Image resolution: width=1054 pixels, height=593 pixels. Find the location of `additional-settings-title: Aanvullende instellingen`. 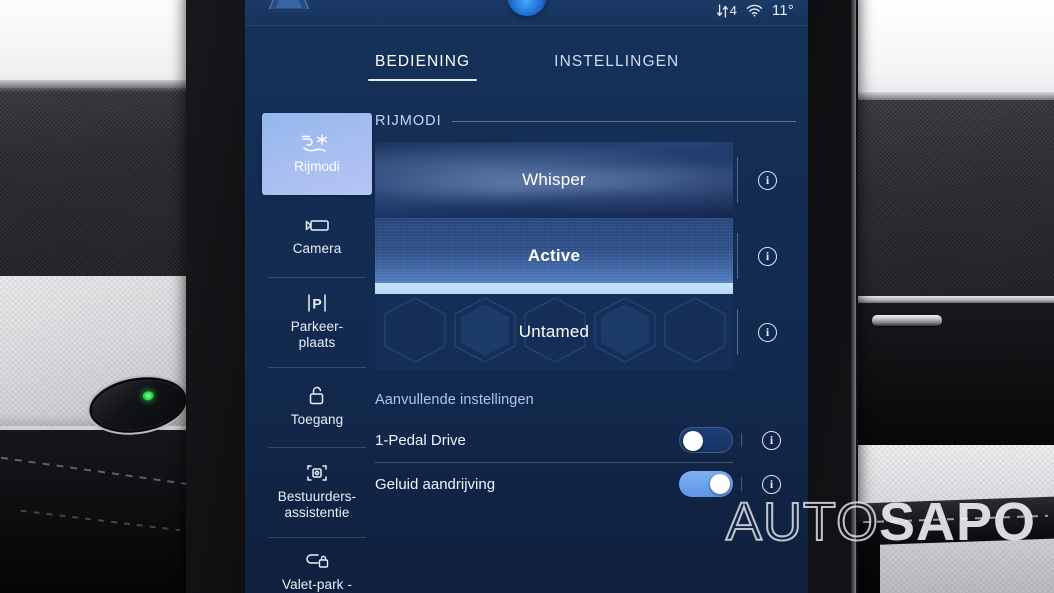

additional-settings-title: Aanvullende instellingen is located at coordinates (454, 400).